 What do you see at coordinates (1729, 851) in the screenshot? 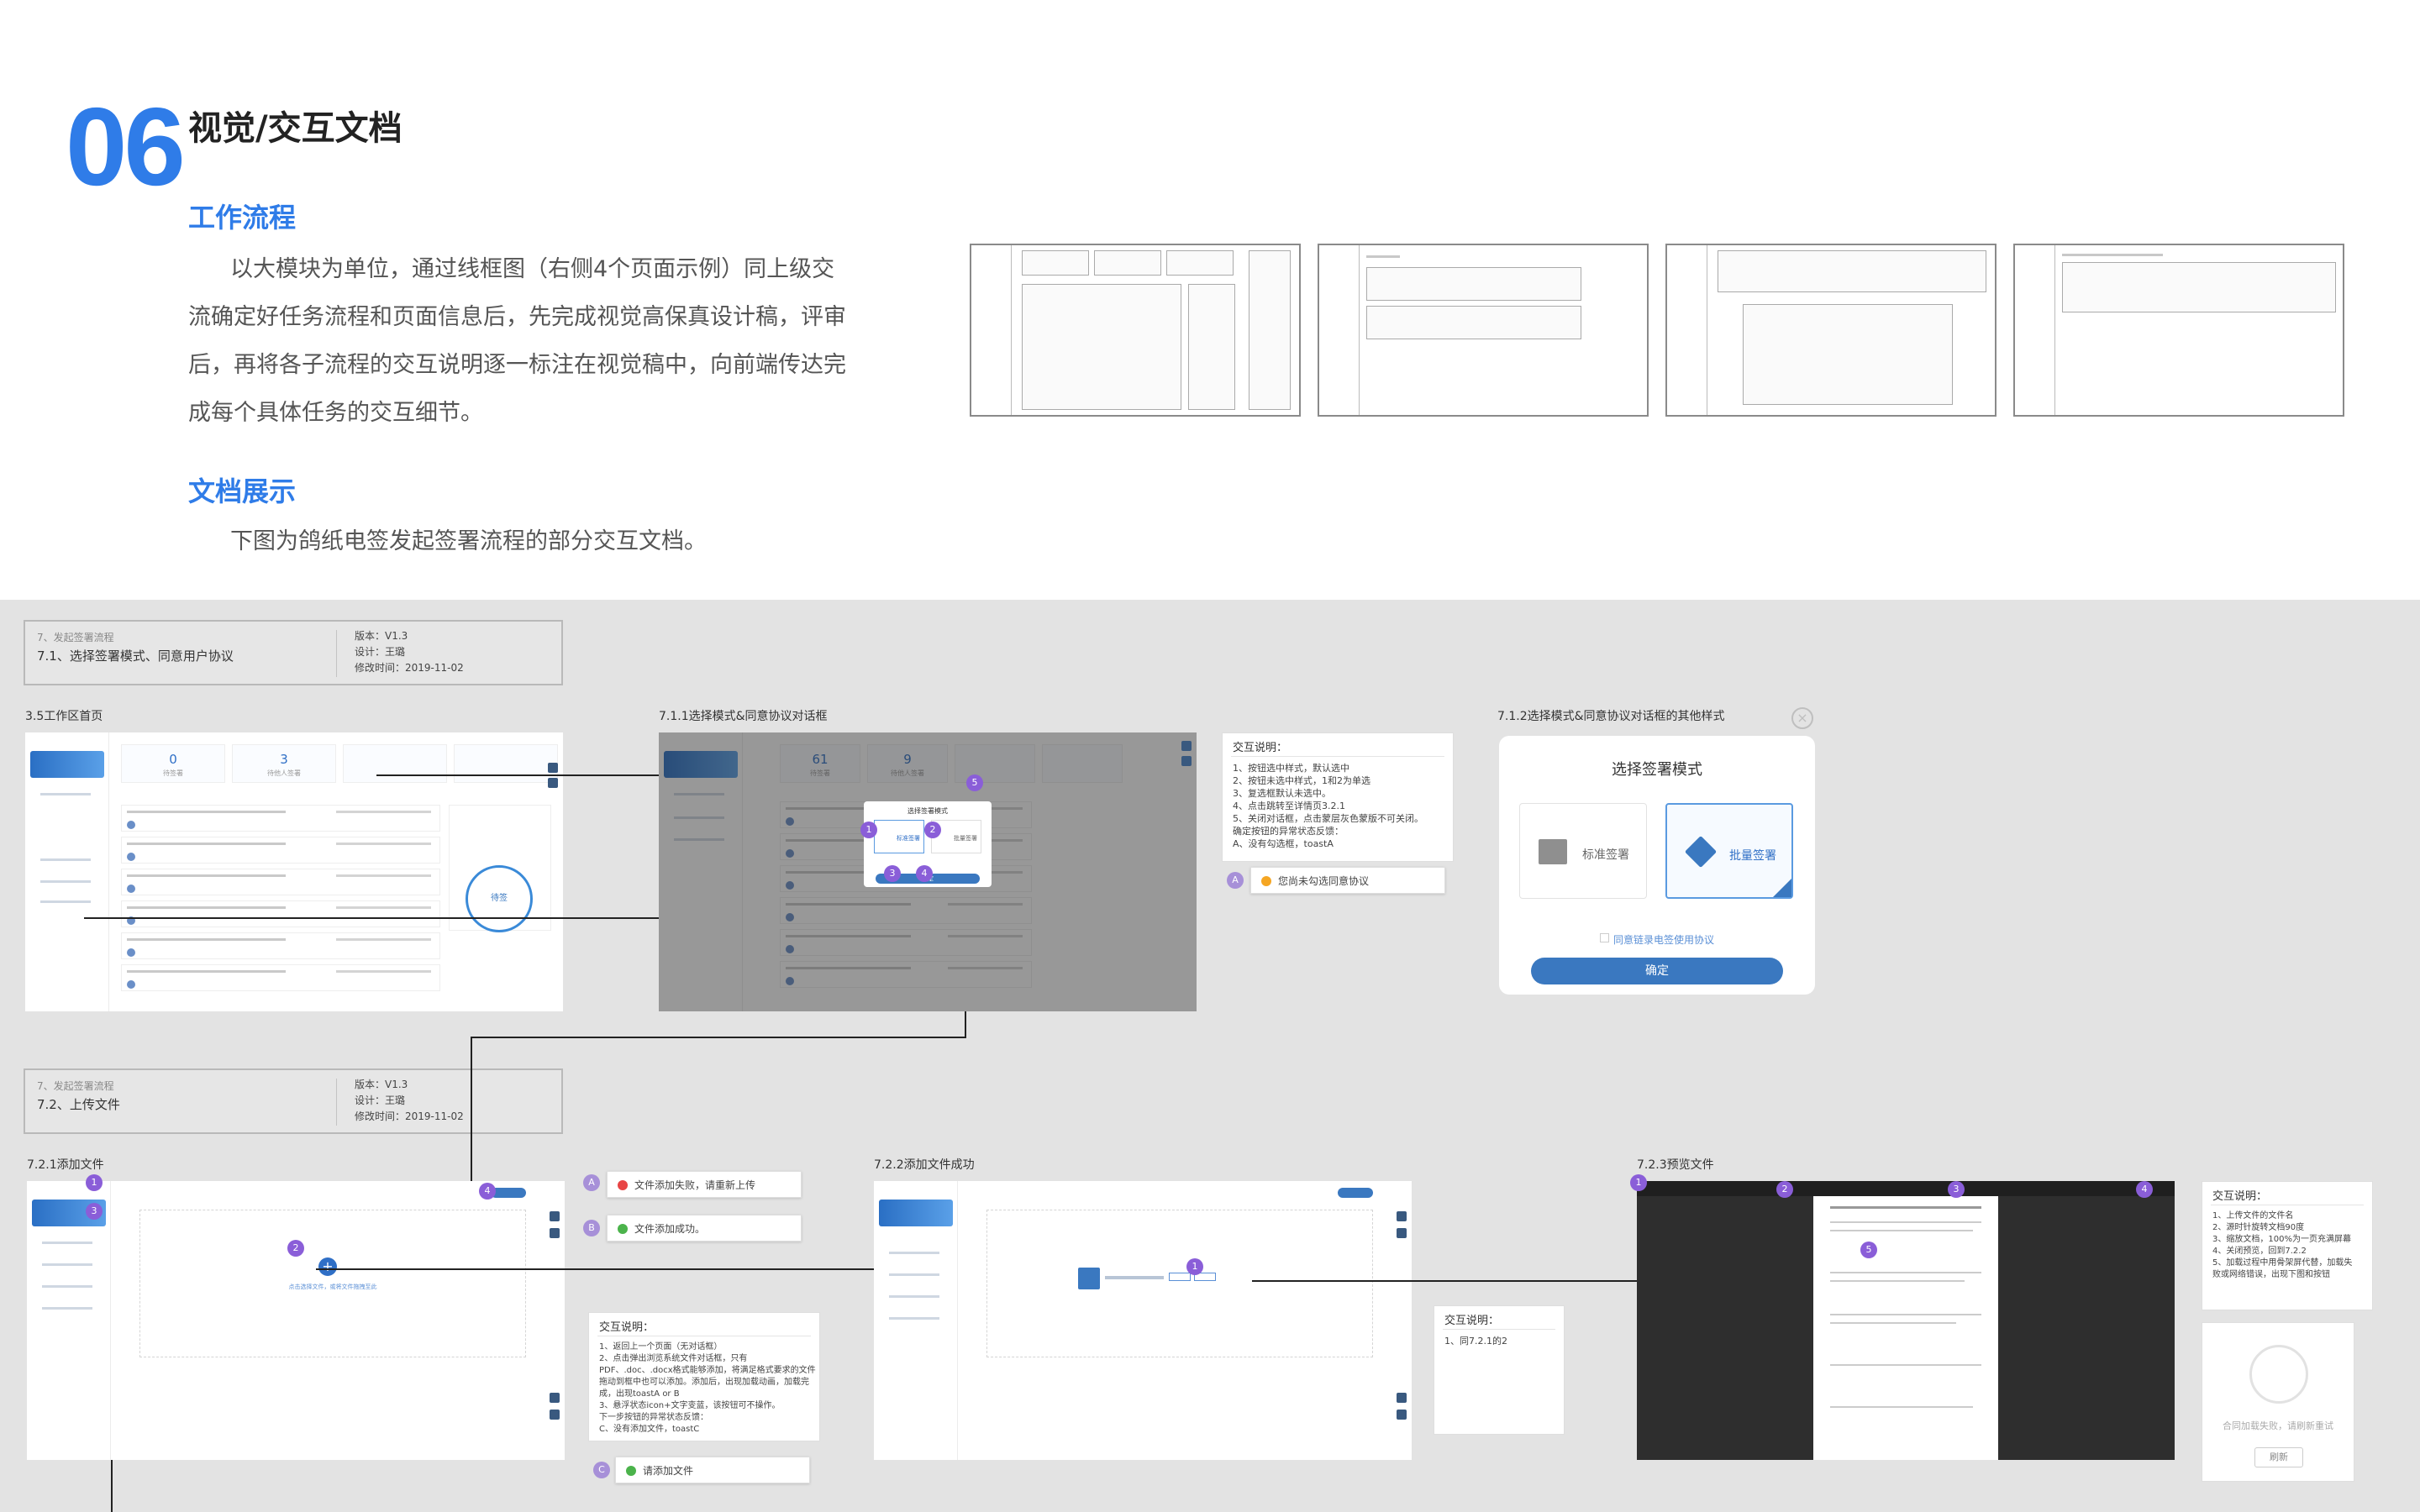
I see `option-batch: 批量签署` at bounding box center [1729, 851].